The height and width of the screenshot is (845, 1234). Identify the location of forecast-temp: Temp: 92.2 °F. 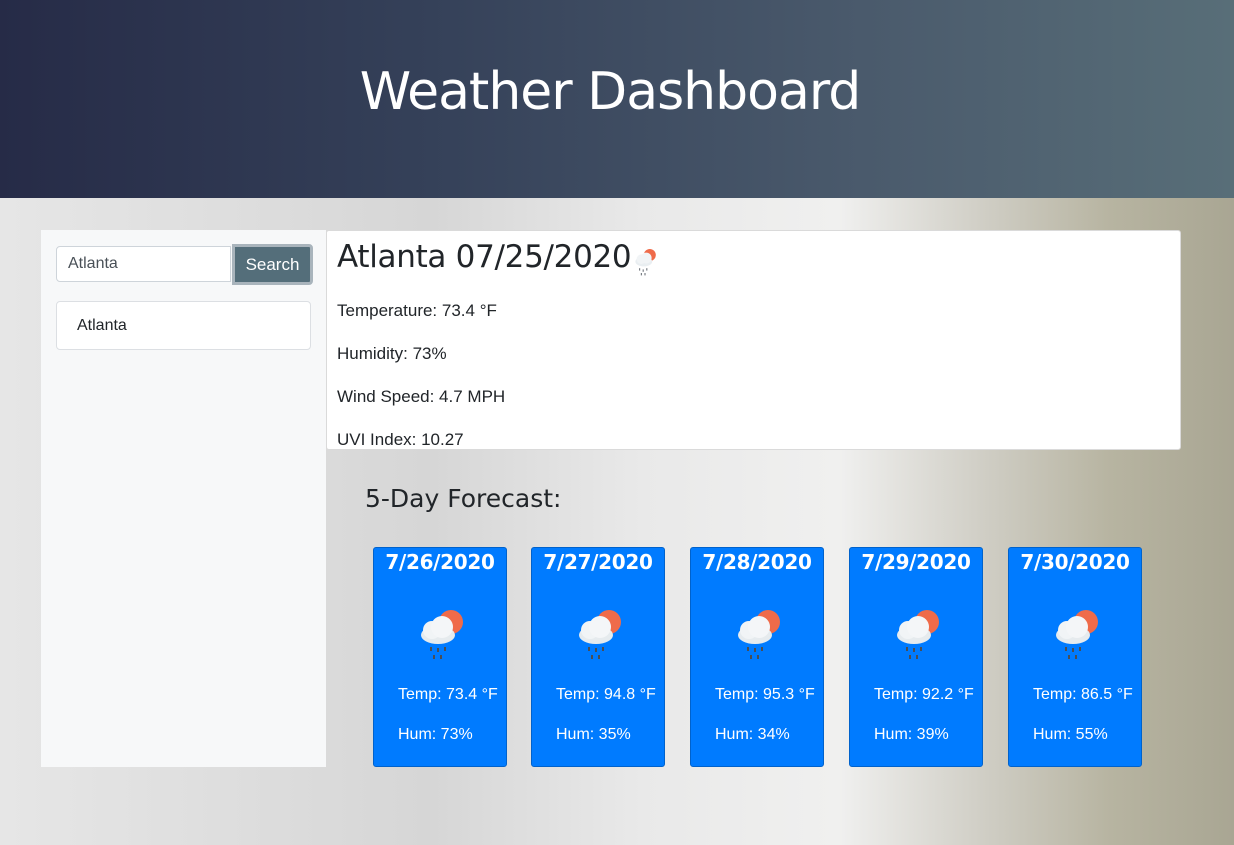
(924, 694).